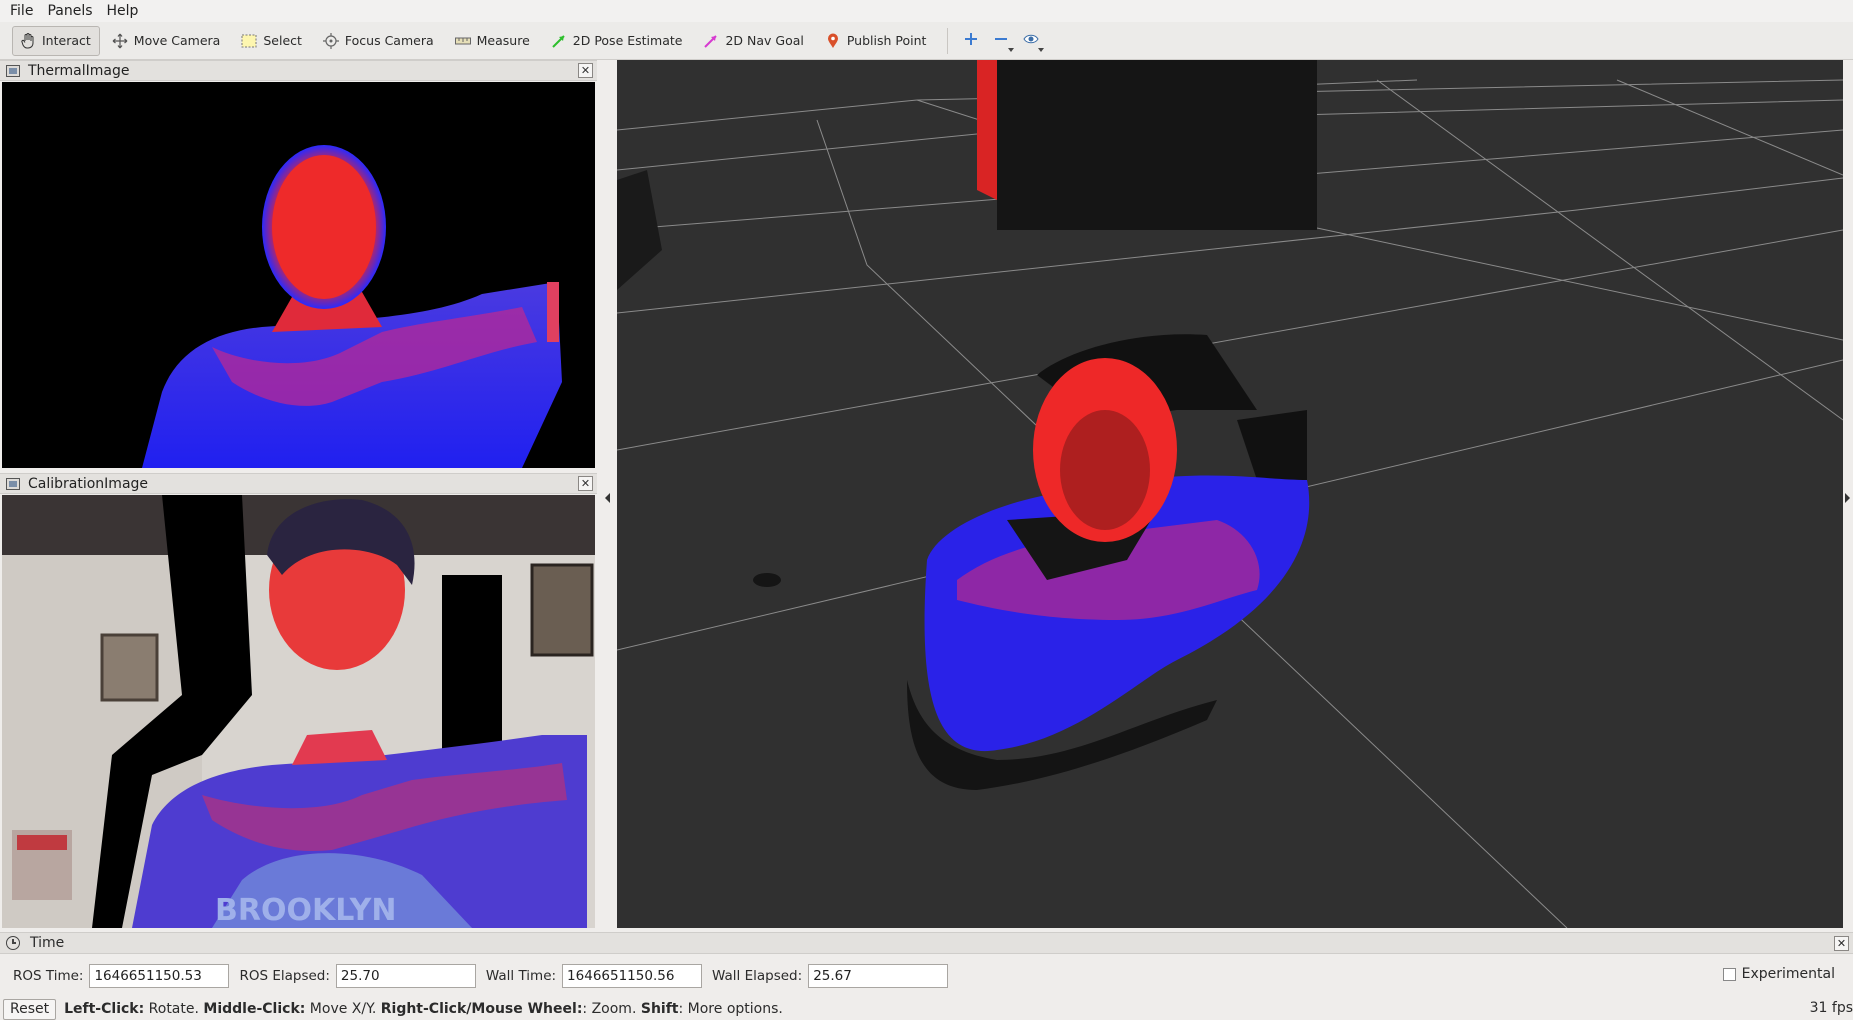  I want to click on interact-tool-button: Interact, so click(56, 40).